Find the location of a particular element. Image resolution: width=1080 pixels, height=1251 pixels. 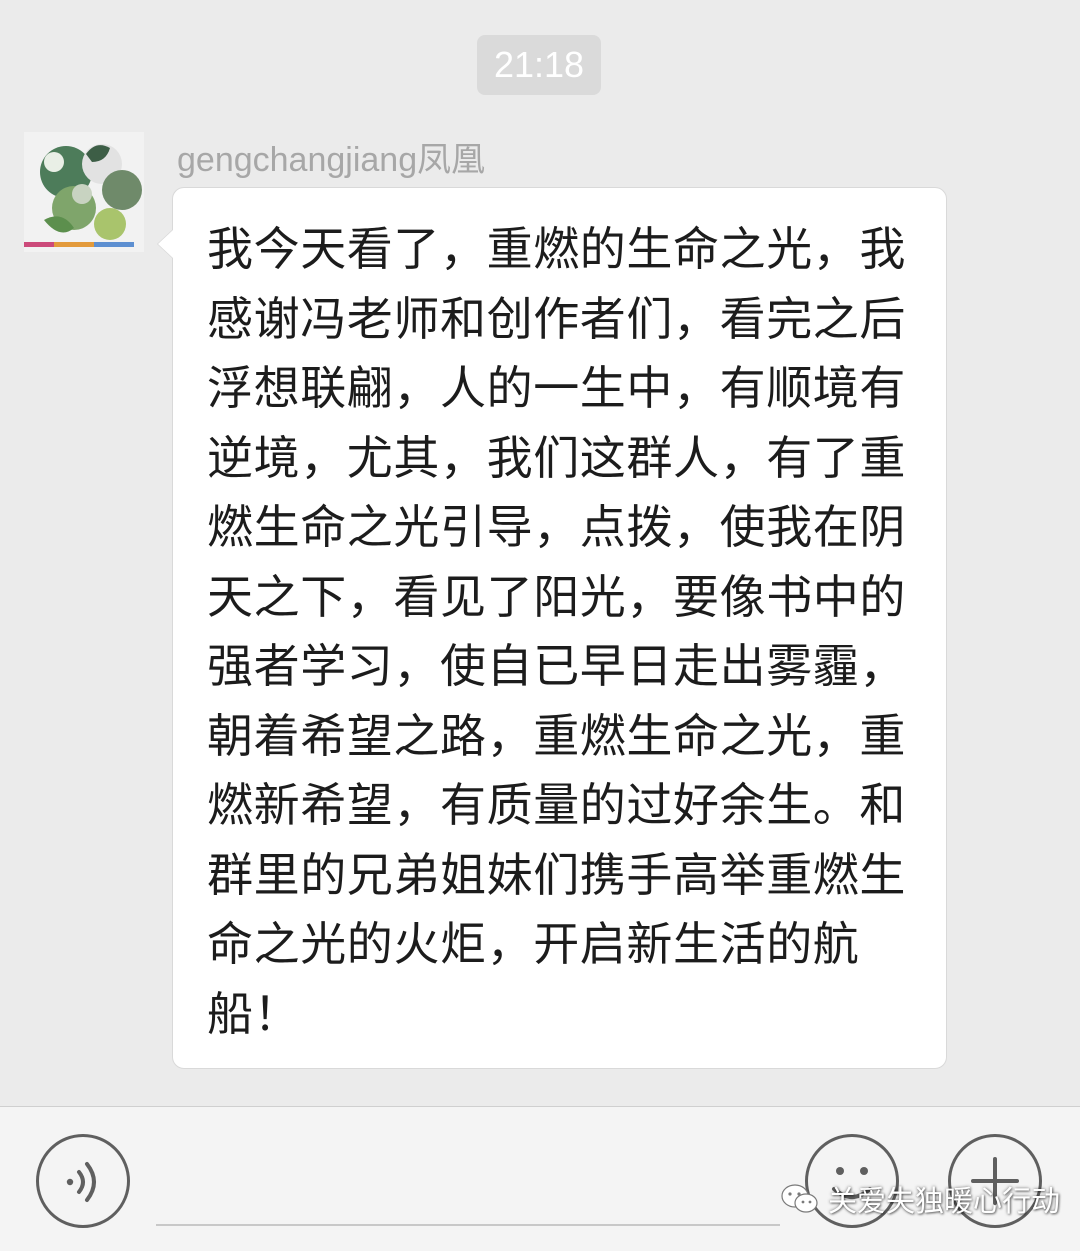

wechat-icon is located at coordinates (799, 1198).